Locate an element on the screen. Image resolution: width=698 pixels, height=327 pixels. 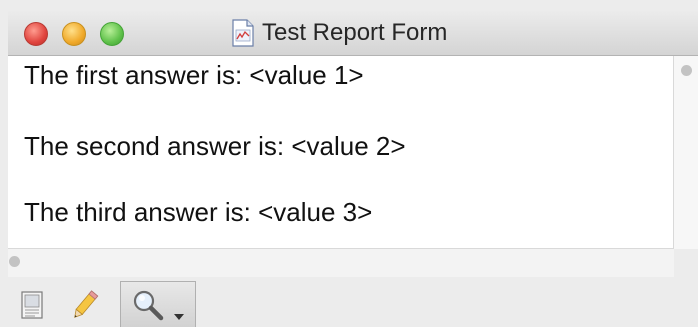
view-mode-icon is located at coordinates (32, 307).